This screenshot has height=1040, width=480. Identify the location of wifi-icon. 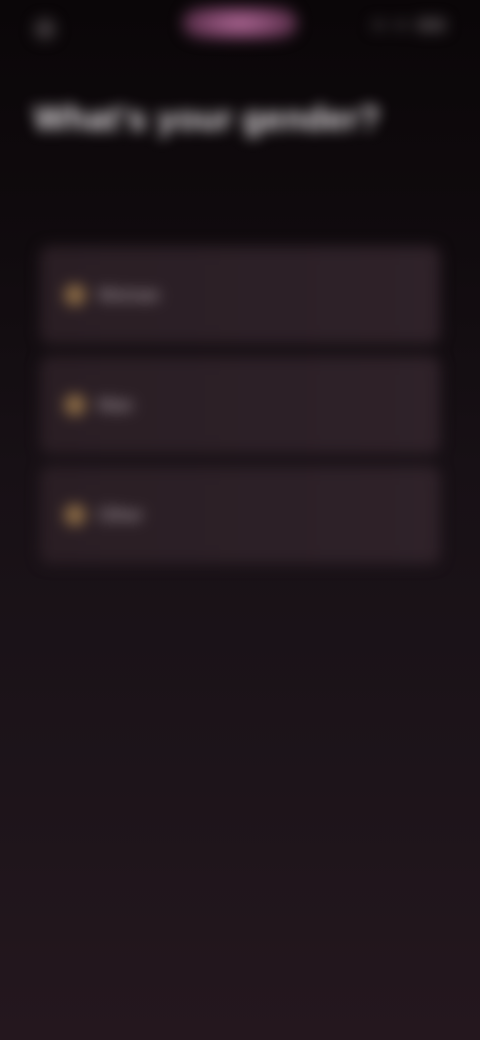
(401, 25).